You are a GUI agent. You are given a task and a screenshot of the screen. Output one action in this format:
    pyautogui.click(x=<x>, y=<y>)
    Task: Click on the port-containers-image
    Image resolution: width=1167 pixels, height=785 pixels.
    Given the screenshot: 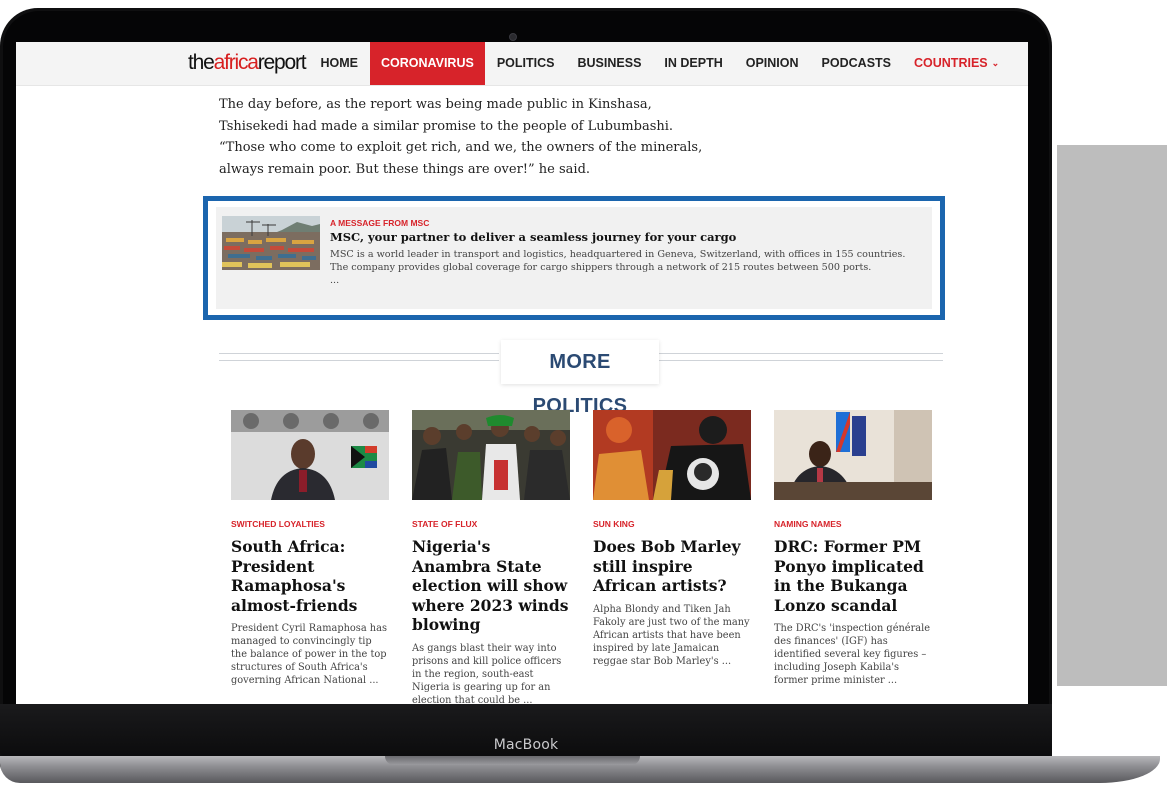 What is the action you would take?
    pyautogui.click(x=271, y=243)
    